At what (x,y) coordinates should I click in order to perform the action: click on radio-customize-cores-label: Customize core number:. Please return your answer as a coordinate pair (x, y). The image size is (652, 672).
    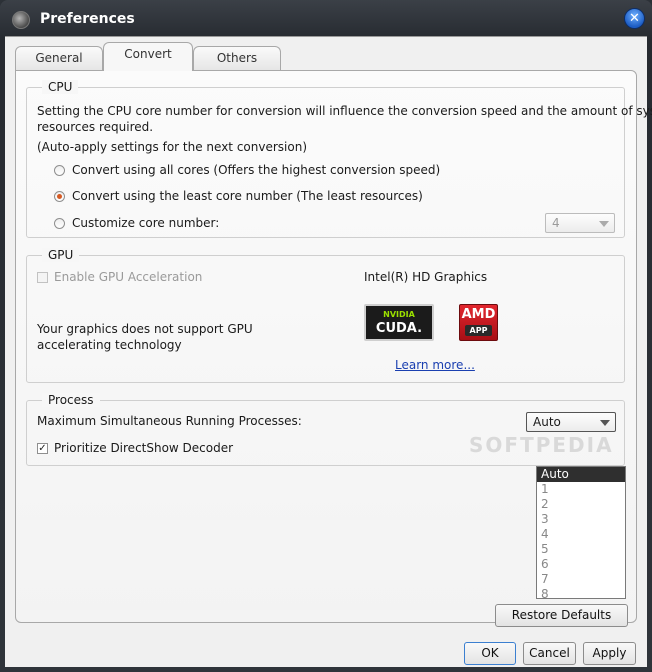
    Looking at the image, I should click on (145, 223).